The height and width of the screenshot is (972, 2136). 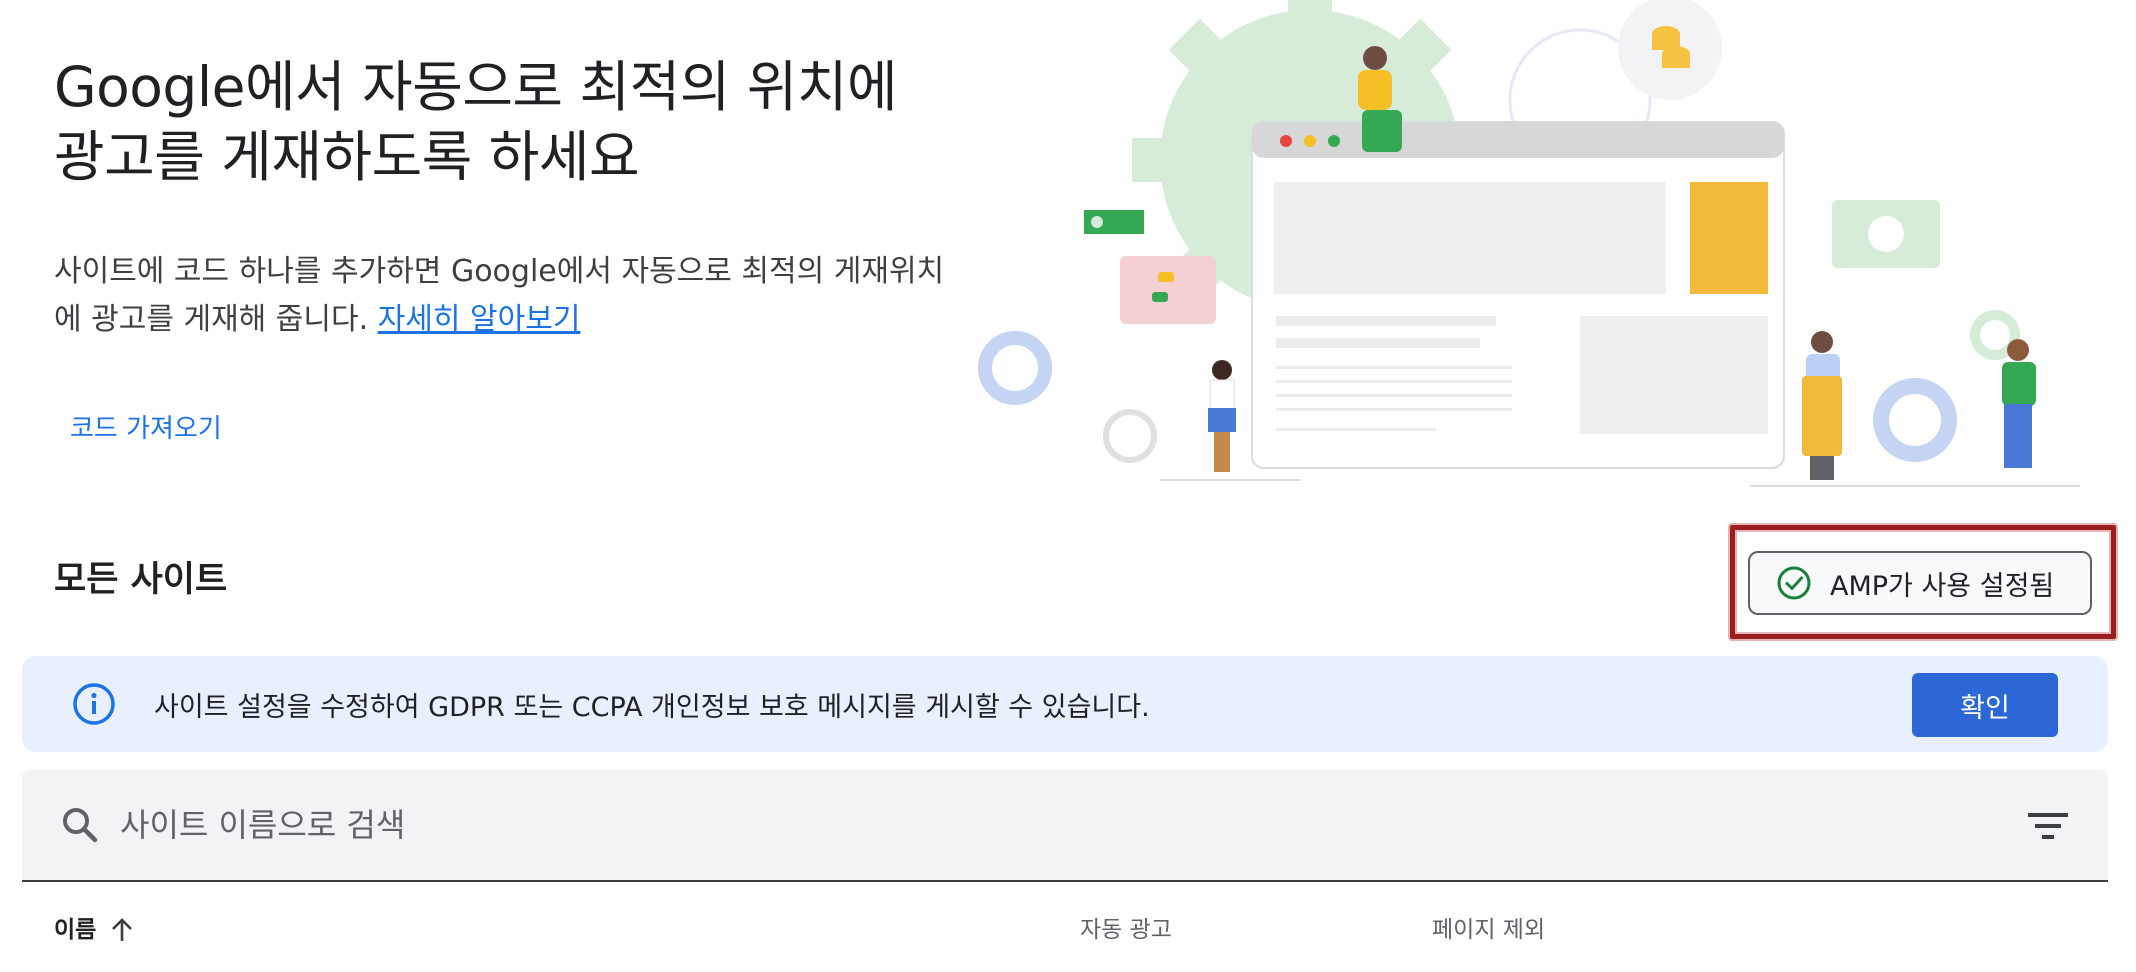 I want to click on arrow-up-icon, so click(x=122, y=929).